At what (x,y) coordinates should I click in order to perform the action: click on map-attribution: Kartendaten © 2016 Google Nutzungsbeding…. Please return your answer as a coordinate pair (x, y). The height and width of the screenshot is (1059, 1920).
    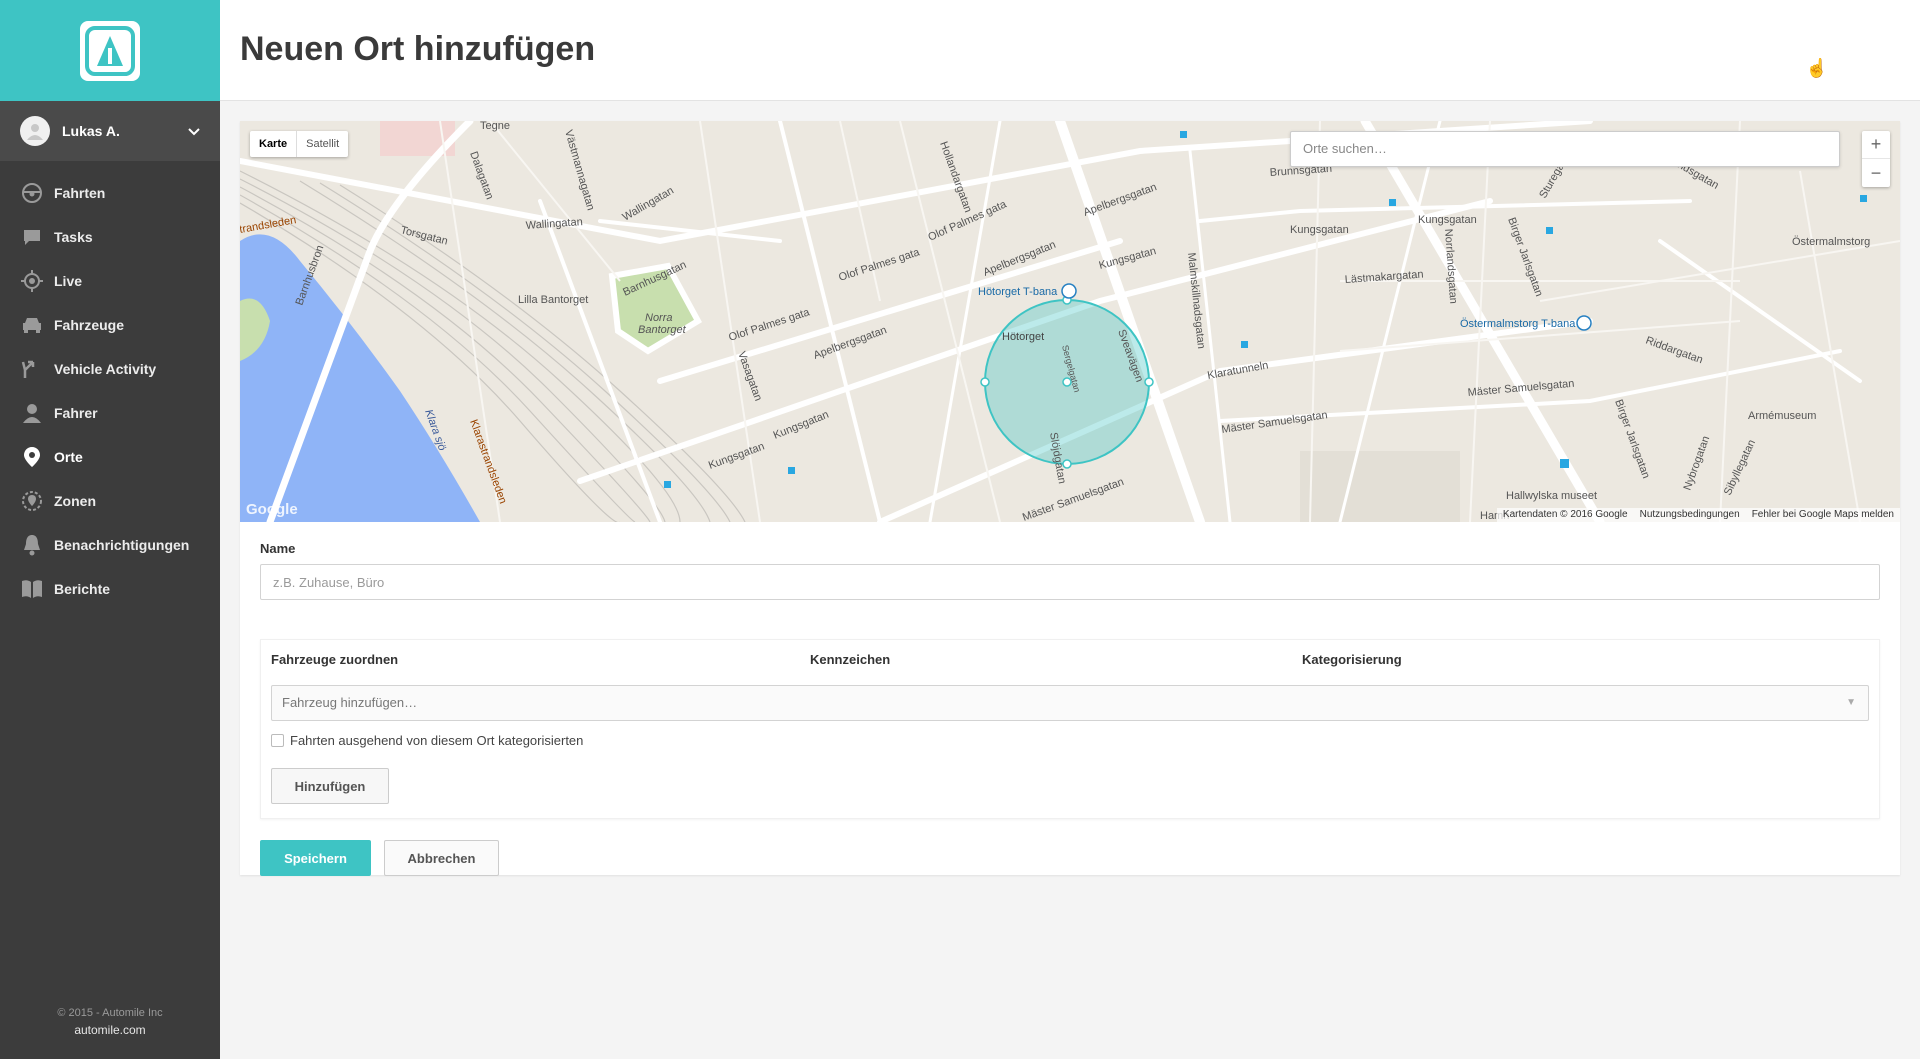
    Looking at the image, I should click on (1698, 515).